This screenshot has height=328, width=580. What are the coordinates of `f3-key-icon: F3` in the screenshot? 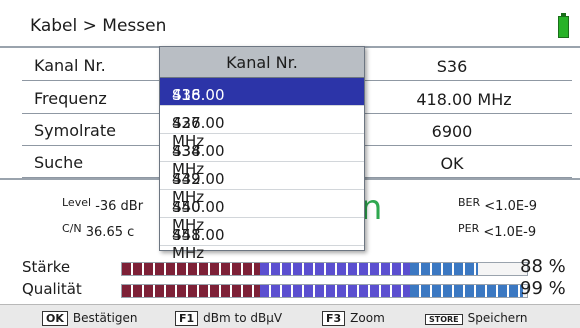 It's located at (334, 318).